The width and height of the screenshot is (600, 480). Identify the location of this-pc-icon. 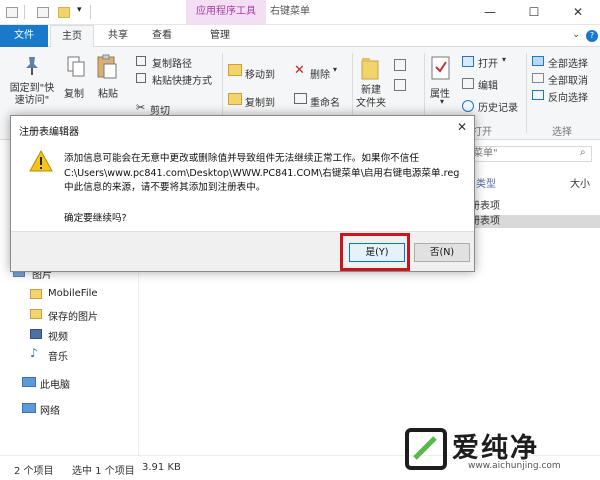
(29, 382).